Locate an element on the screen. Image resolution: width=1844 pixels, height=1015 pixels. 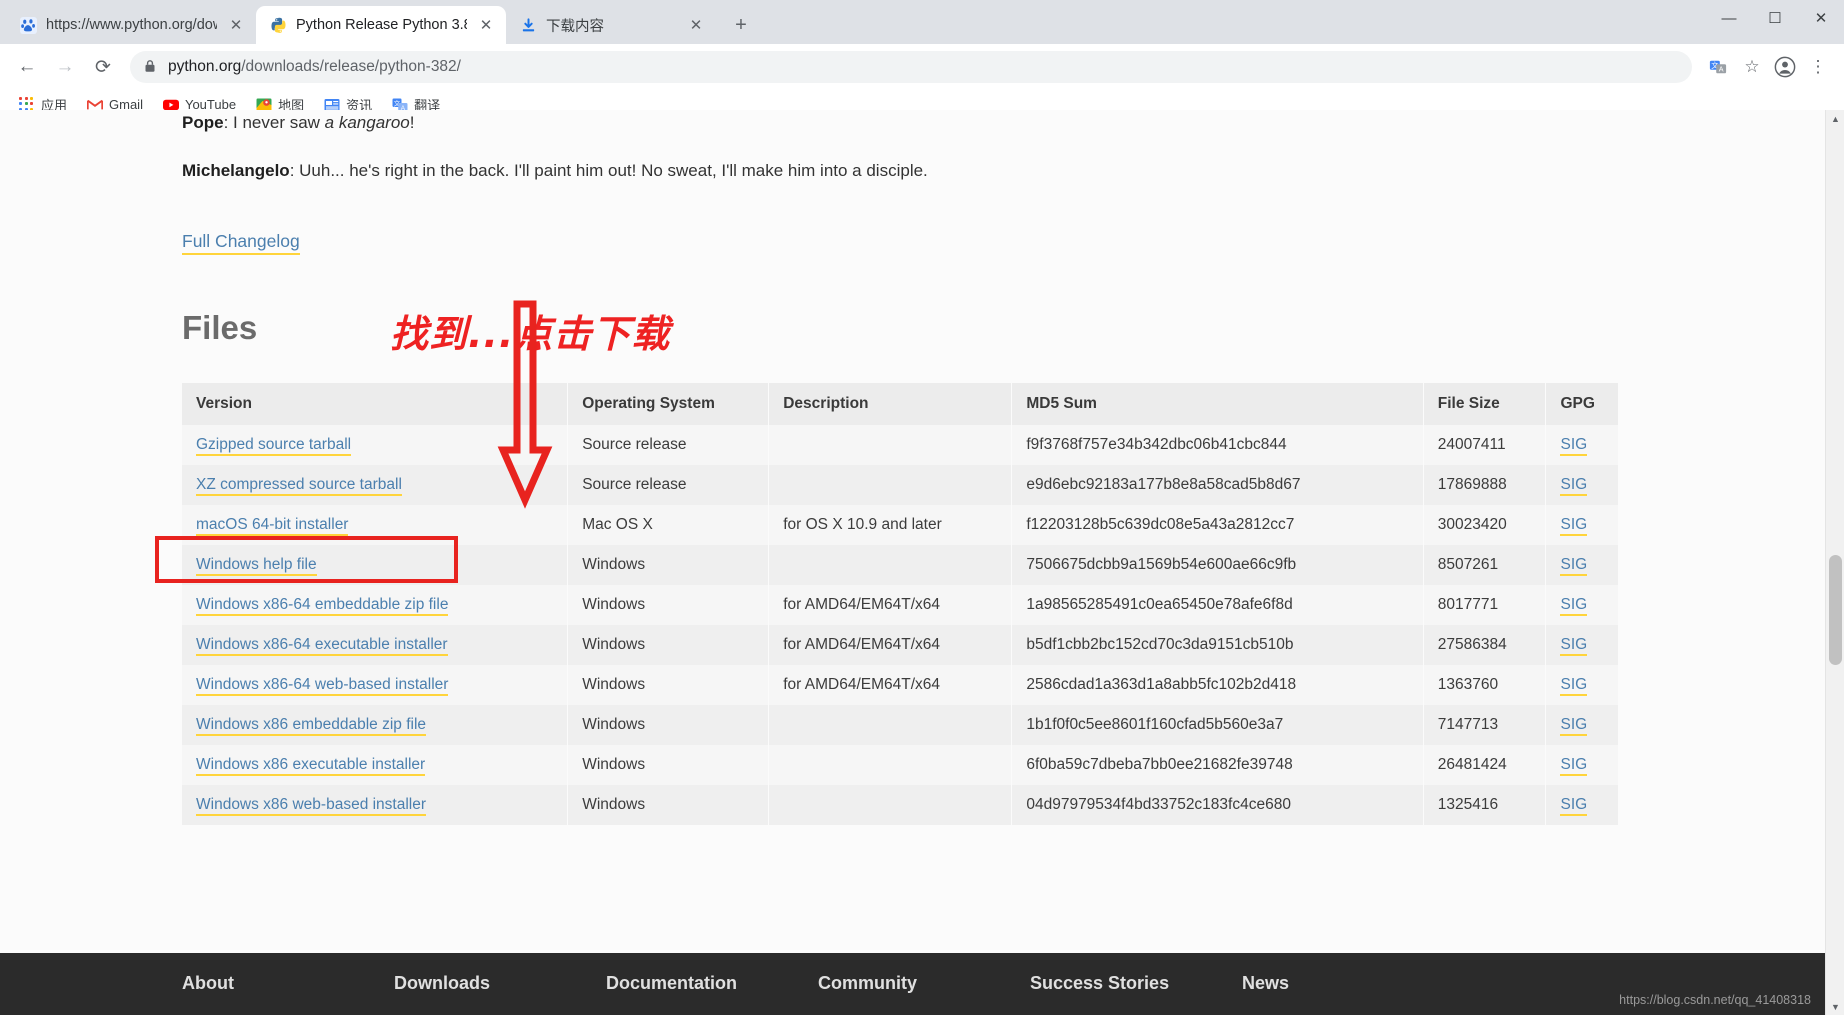
cell-version: macOS 64-bit installer is located at coordinates (375, 525).